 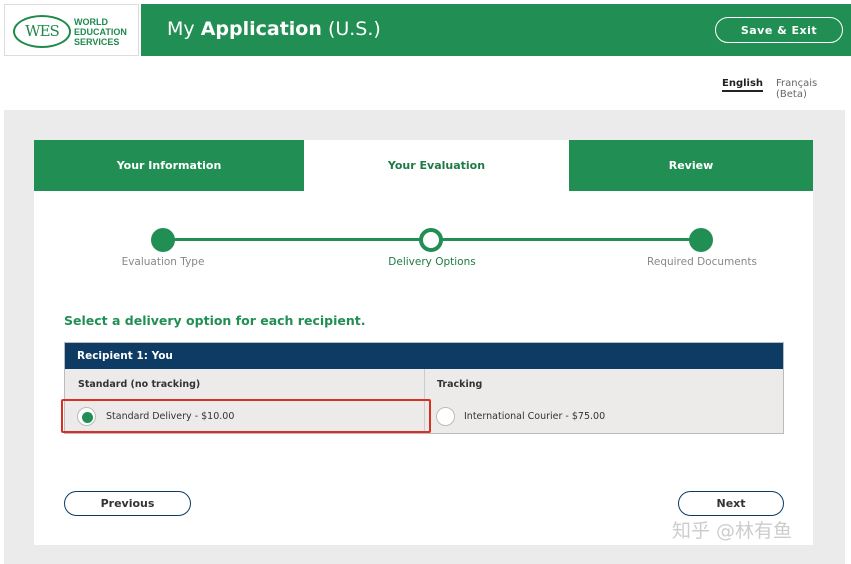 What do you see at coordinates (813, 89) in the screenshot?
I see `language-french-link: Français (Beta)` at bounding box center [813, 89].